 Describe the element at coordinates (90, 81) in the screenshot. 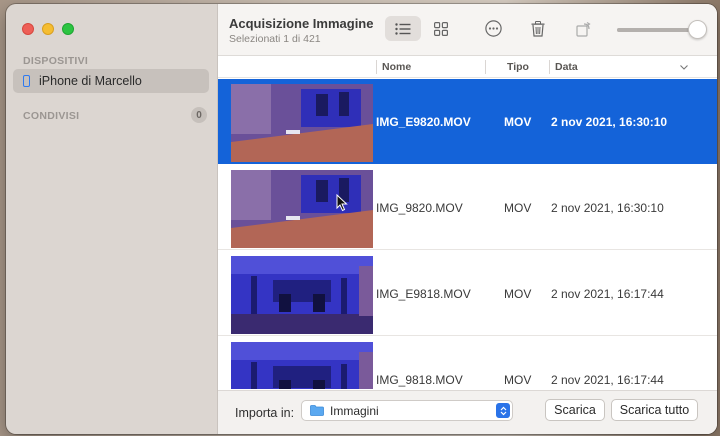

I see `device-name-label: iPhone di Marcello` at that location.